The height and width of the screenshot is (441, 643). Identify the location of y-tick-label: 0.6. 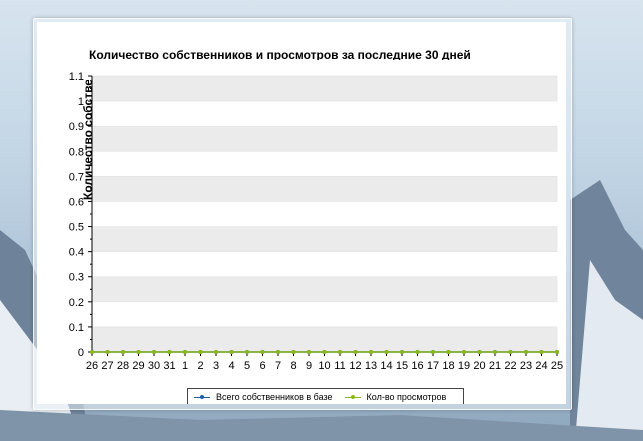
(76, 202).